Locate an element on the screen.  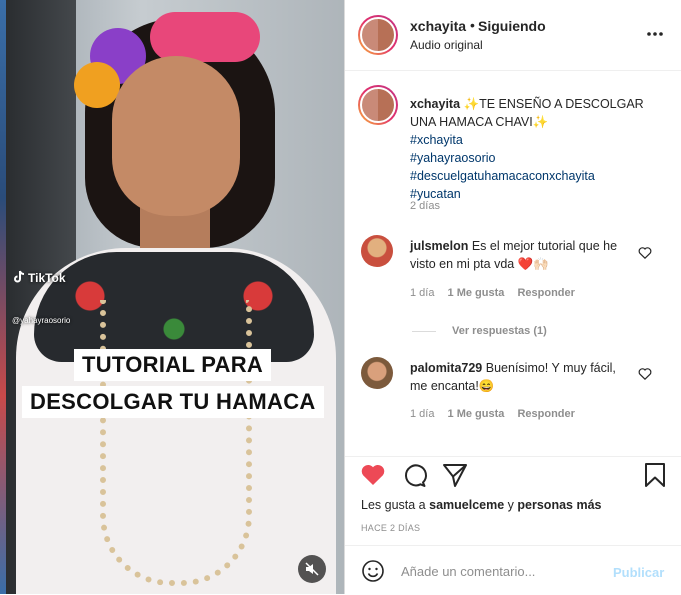
likes-summary: Les gusta a samuelceme y personas más is located at coordinates (481, 505).